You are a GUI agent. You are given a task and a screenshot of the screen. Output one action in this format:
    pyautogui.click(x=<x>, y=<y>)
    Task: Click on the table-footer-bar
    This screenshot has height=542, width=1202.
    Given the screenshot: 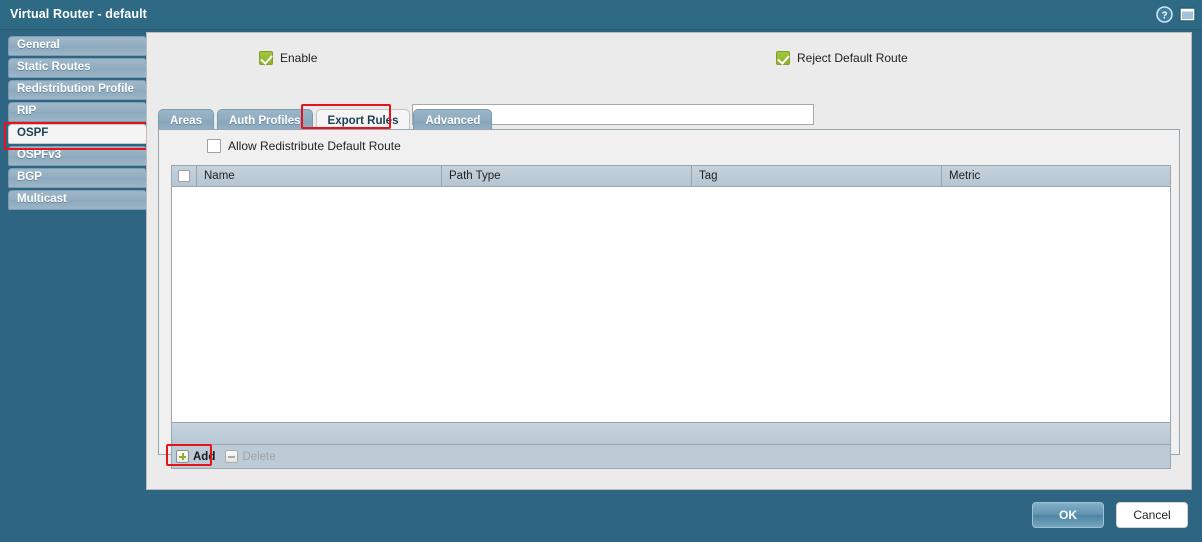 What is the action you would take?
    pyautogui.click(x=671, y=433)
    